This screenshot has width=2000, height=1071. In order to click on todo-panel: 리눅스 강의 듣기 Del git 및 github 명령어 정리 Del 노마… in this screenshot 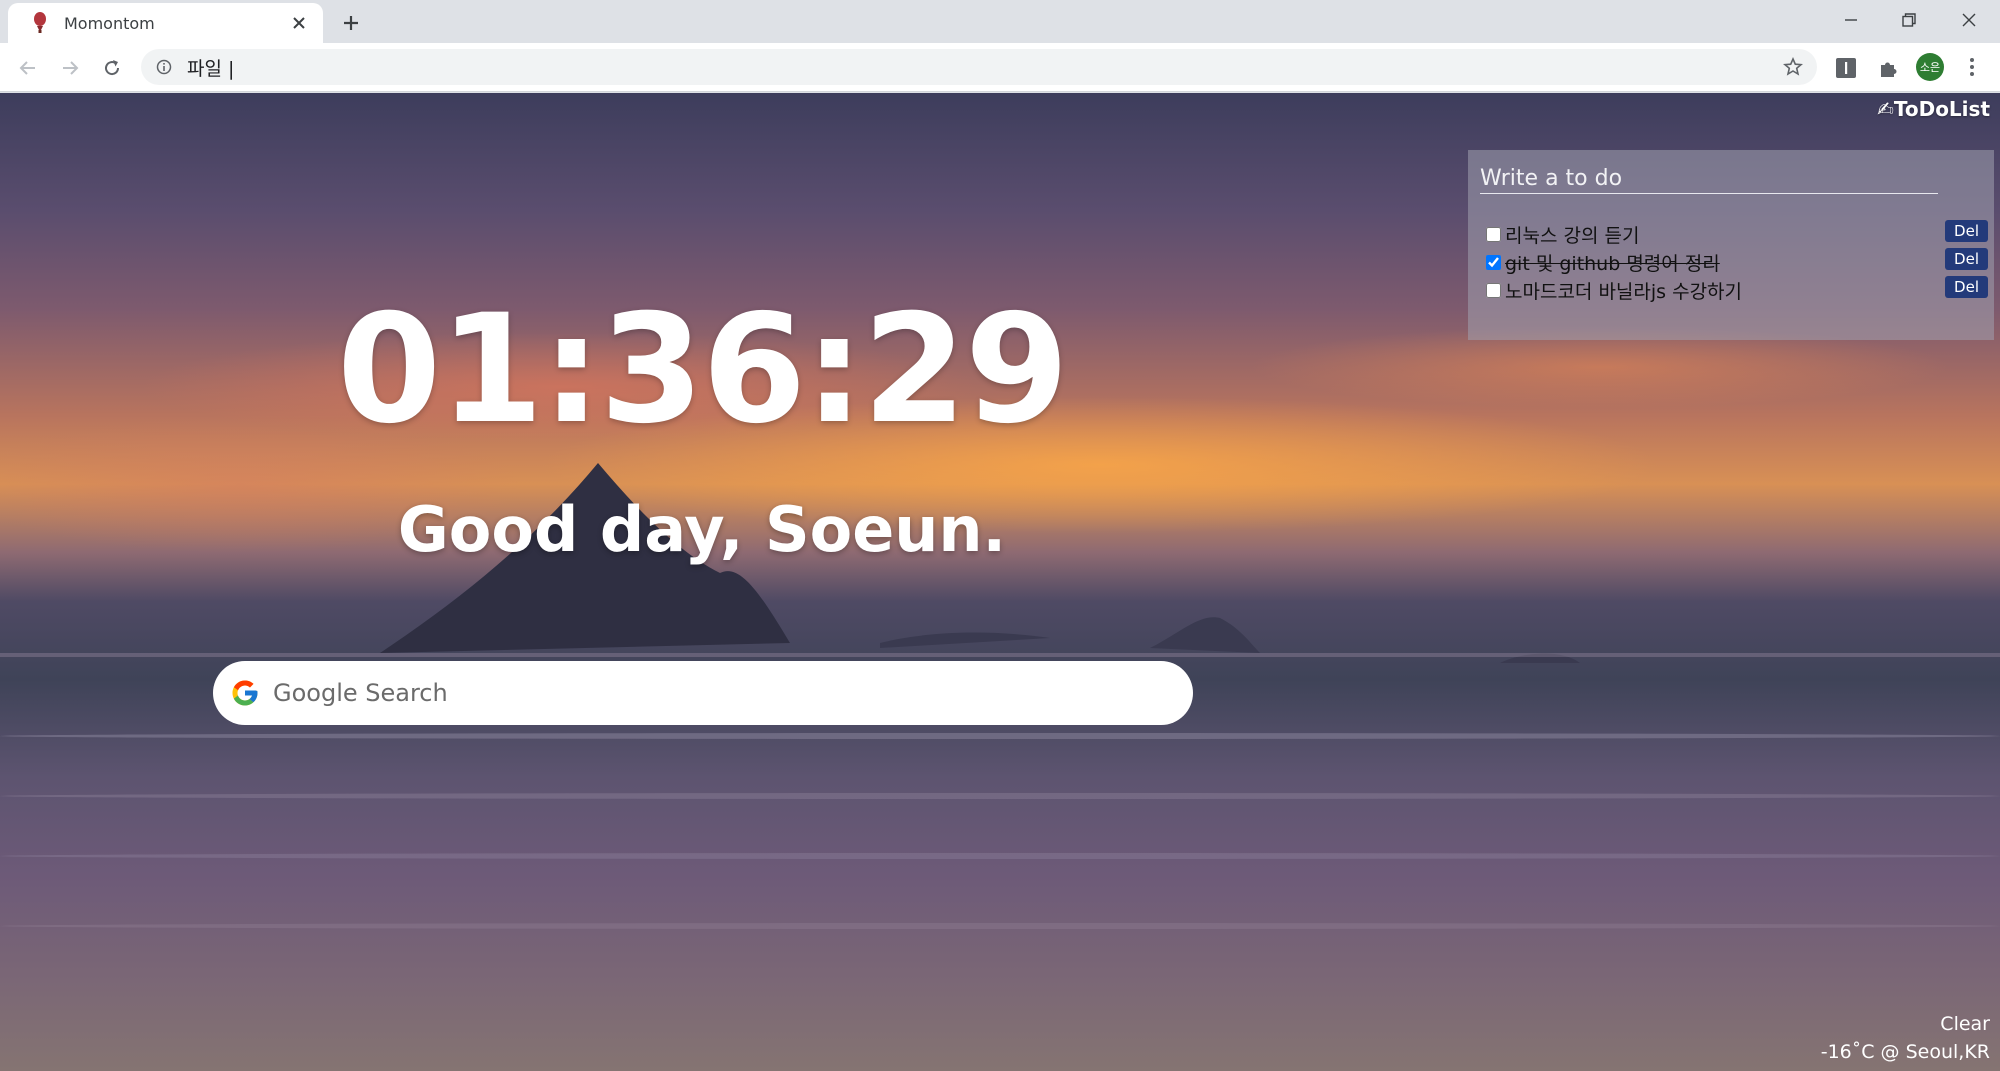, I will do `click(1731, 245)`.